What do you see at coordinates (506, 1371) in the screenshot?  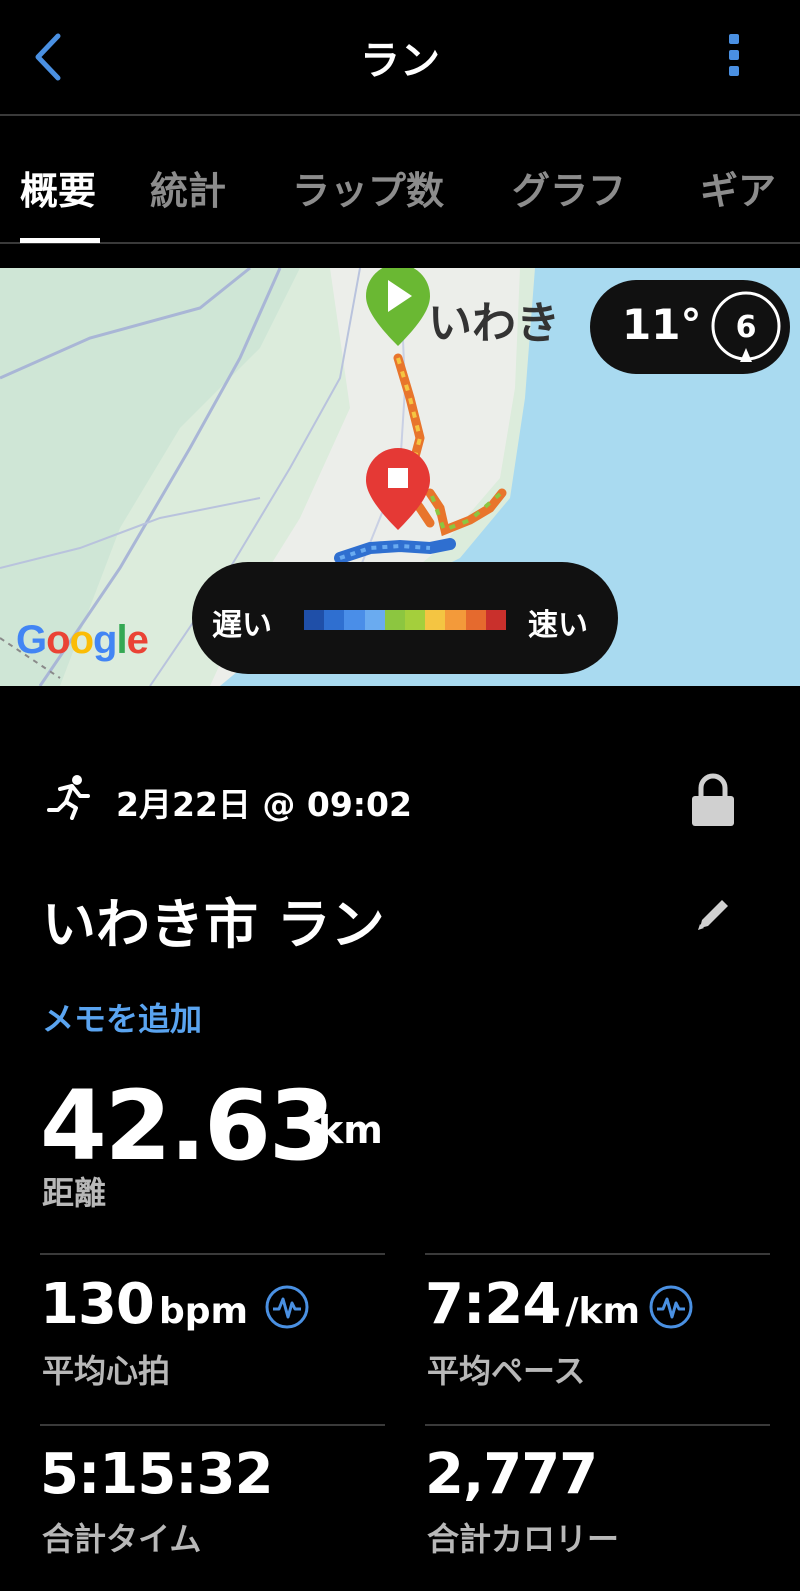 I see `stat-label: 平均ペース` at bounding box center [506, 1371].